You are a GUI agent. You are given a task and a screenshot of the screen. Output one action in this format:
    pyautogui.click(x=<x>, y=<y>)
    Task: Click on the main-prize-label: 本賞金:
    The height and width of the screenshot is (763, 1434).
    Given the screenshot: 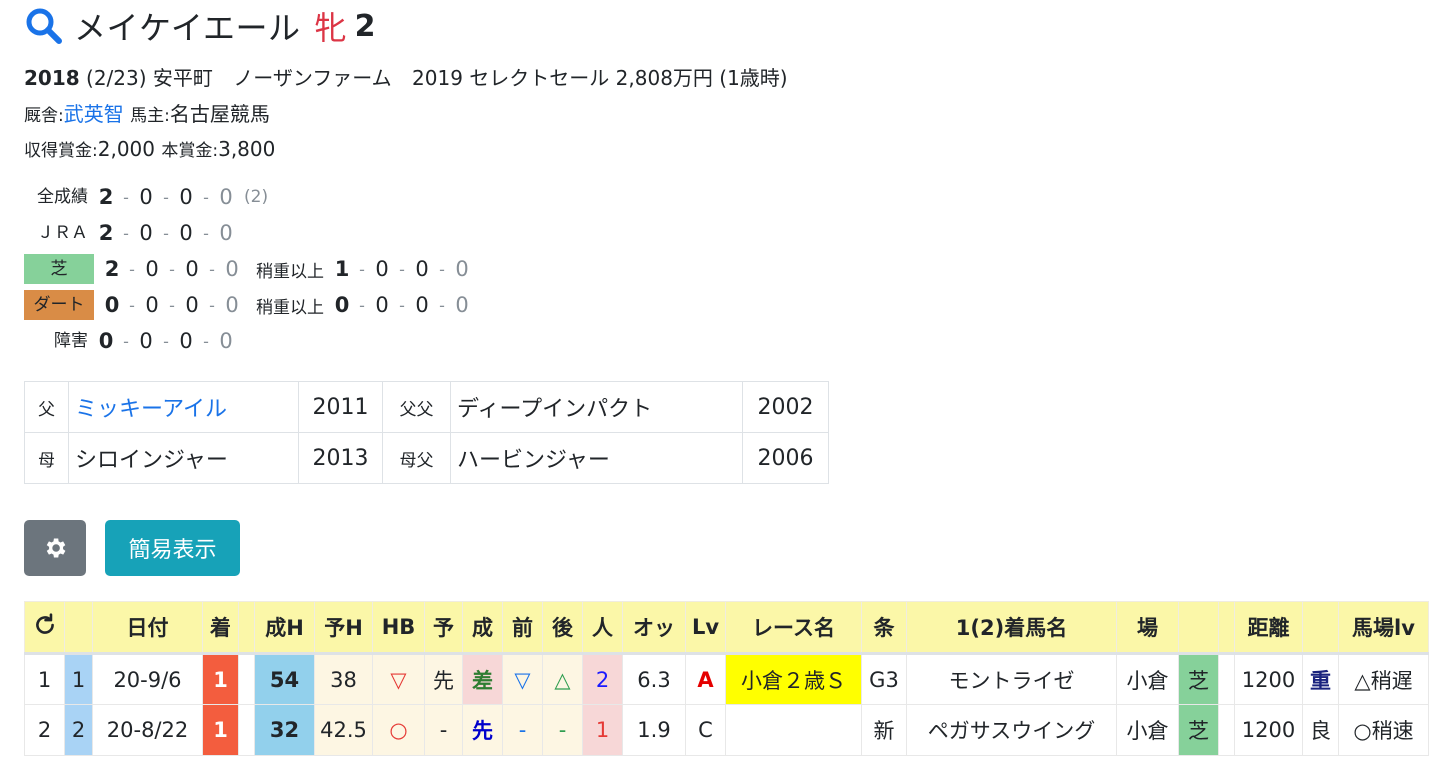 What is the action you would take?
    pyautogui.click(x=190, y=151)
    